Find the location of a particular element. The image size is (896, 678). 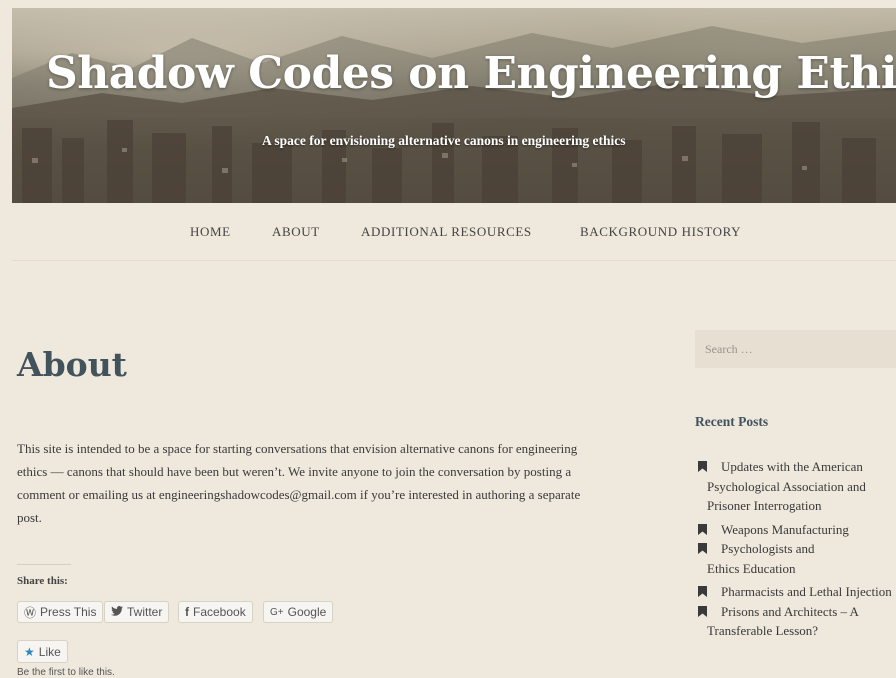

facebook-icon: f is located at coordinates (187, 612).